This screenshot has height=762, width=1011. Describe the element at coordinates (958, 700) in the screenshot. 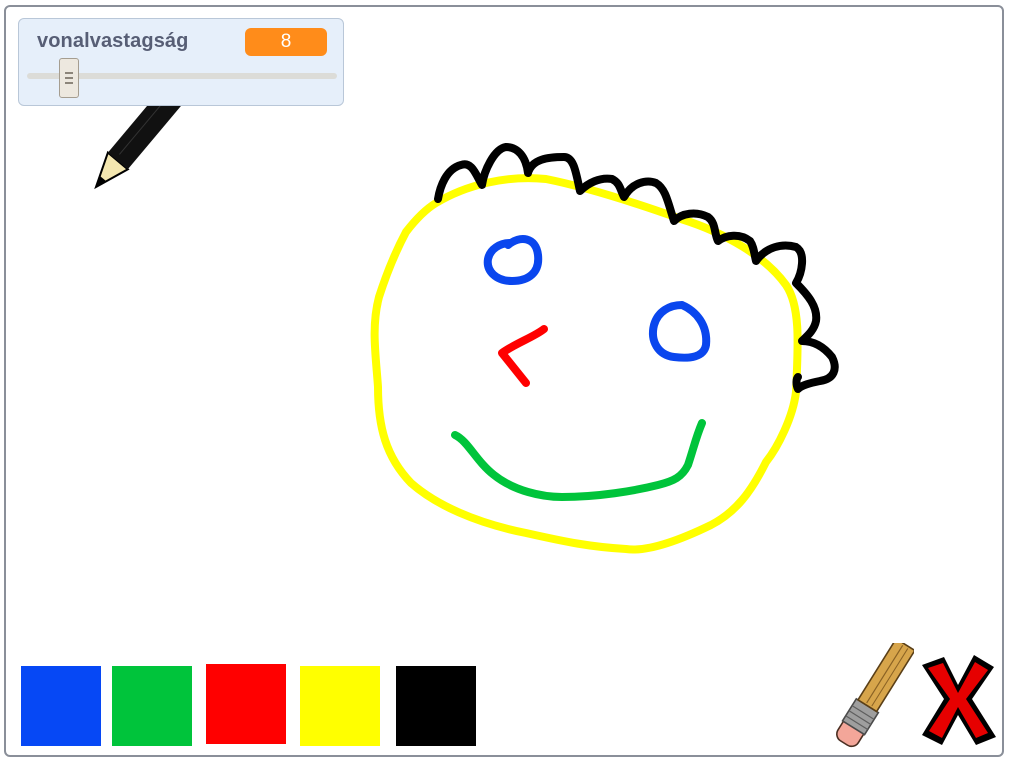

I see `clear-canvas-x-icon` at that location.